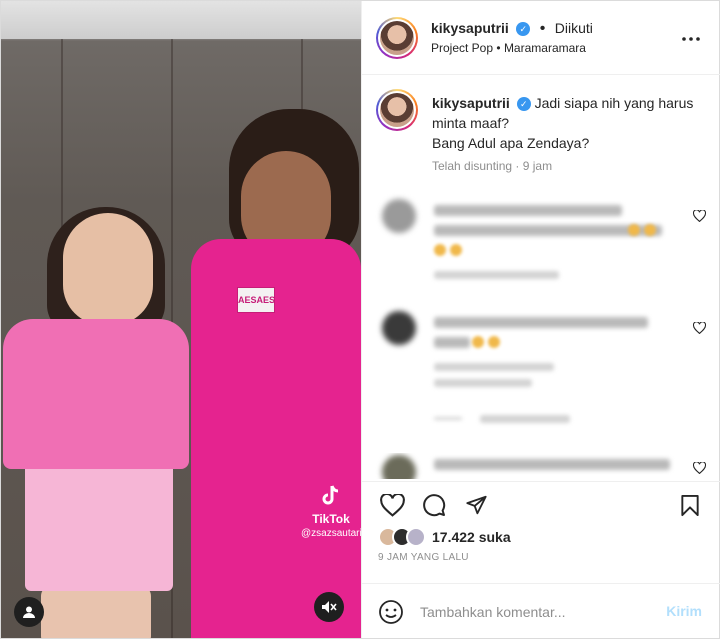 This screenshot has height=639, width=720. Describe the element at coordinates (690, 505) in the screenshot. I see `save-bookmark-icon` at that location.